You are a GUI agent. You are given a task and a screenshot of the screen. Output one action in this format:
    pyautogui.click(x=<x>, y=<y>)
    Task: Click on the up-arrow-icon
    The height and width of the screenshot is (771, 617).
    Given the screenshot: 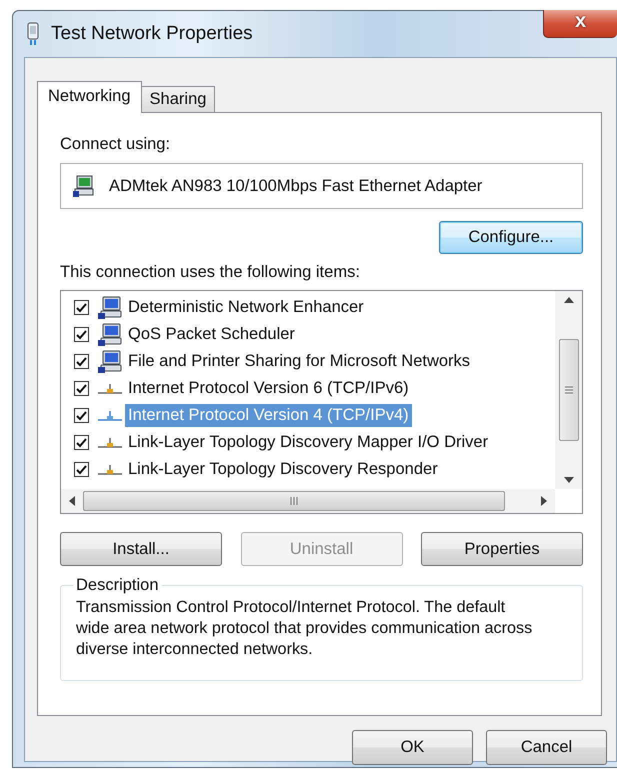 What is the action you would take?
    pyautogui.click(x=569, y=300)
    